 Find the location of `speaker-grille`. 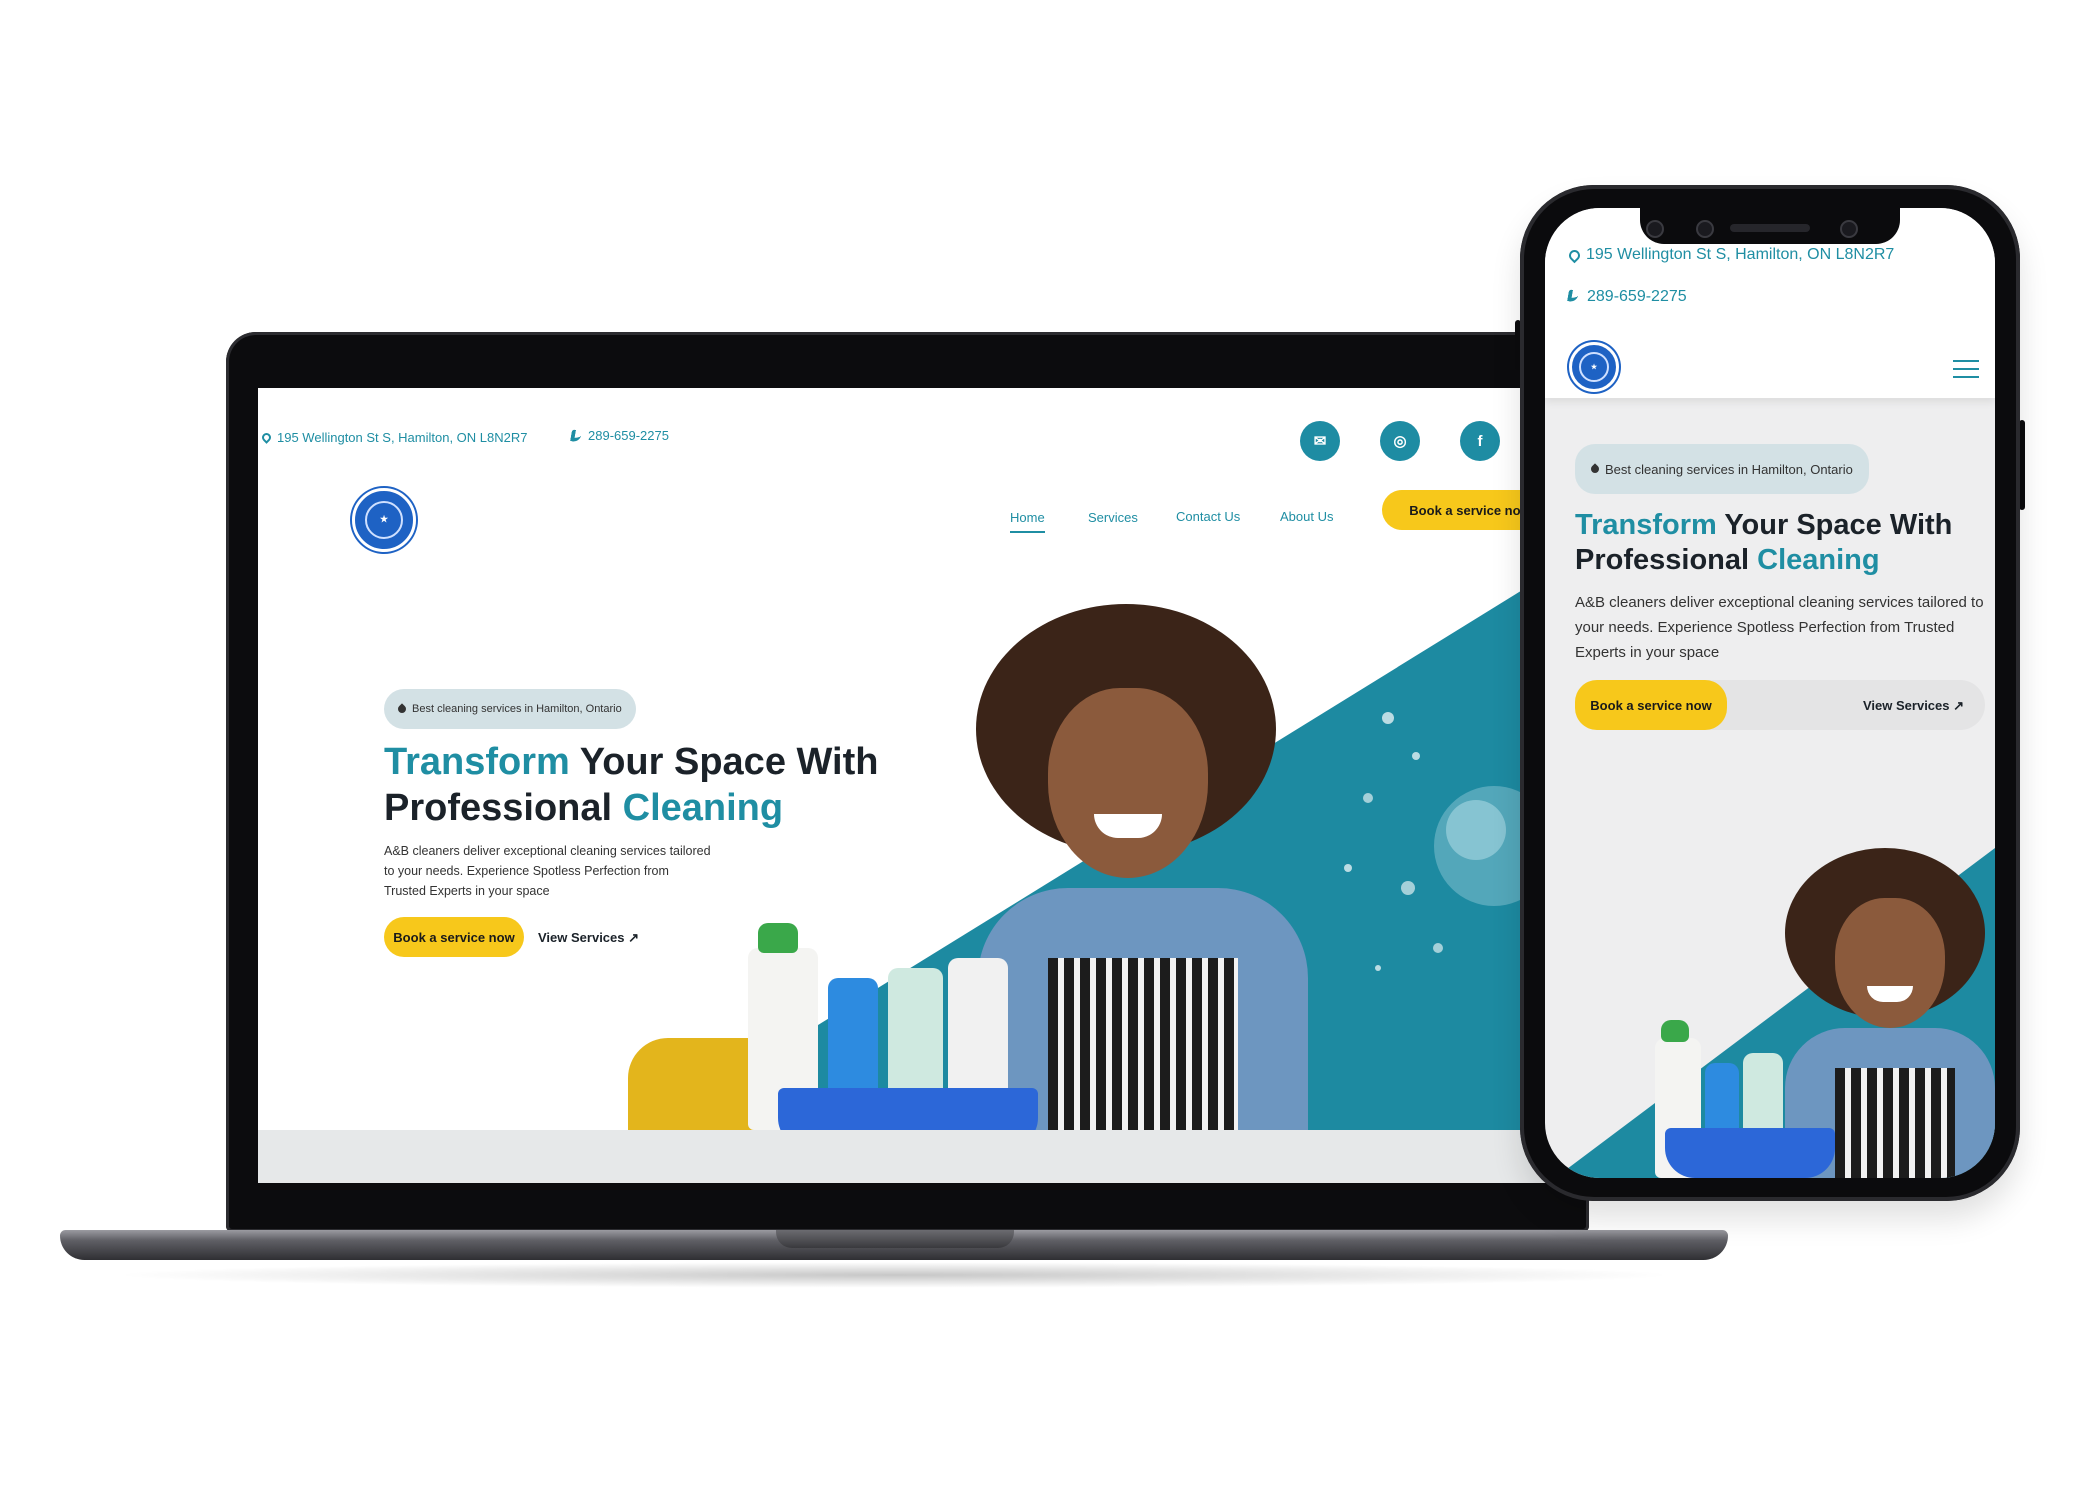

speaker-grille is located at coordinates (1770, 228).